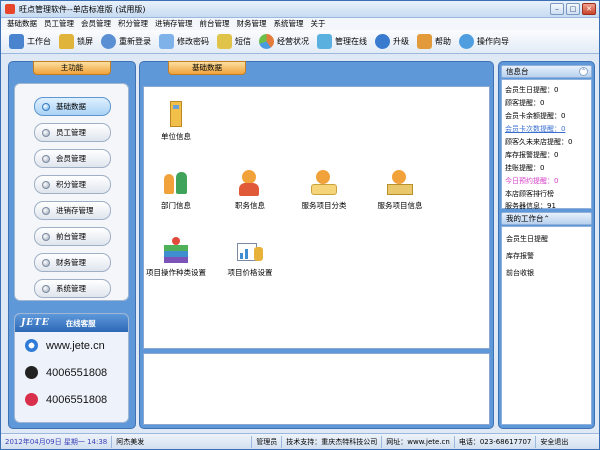 This screenshot has width=600, height=450. What do you see at coordinates (573, 9) in the screenshot?
I see `maximize-button: □` at bounding box center [573, 9].